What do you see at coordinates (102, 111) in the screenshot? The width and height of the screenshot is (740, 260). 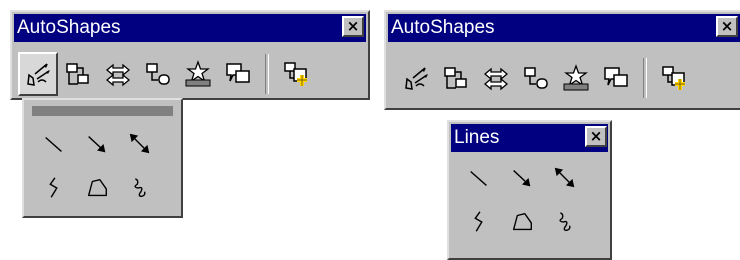 I see `drag-handle` at bounding box center [102, 111].